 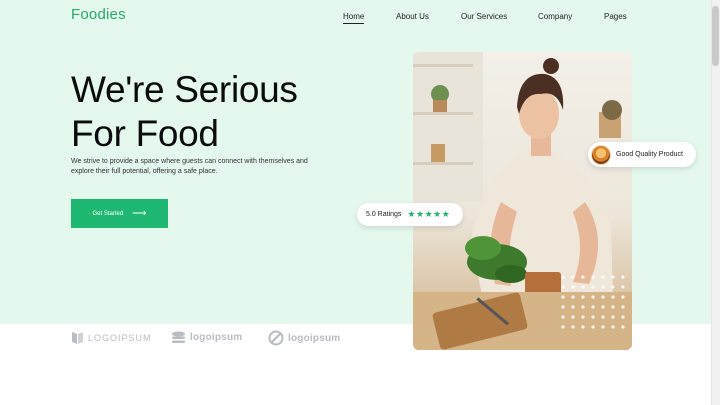 I want to click on nav-item-our-services: Our Services, so click(x=484, y=16).